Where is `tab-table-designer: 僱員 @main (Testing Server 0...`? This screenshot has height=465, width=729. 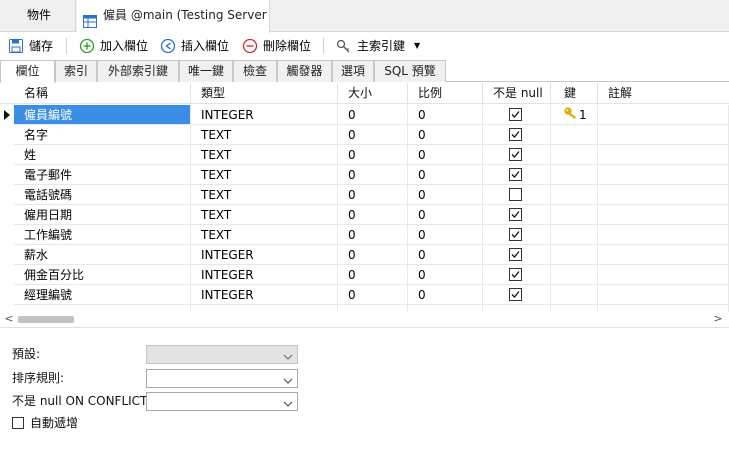 tab-table-designer: 僱員 @main (Testing Server 0... is located at coordinates (173, 16).